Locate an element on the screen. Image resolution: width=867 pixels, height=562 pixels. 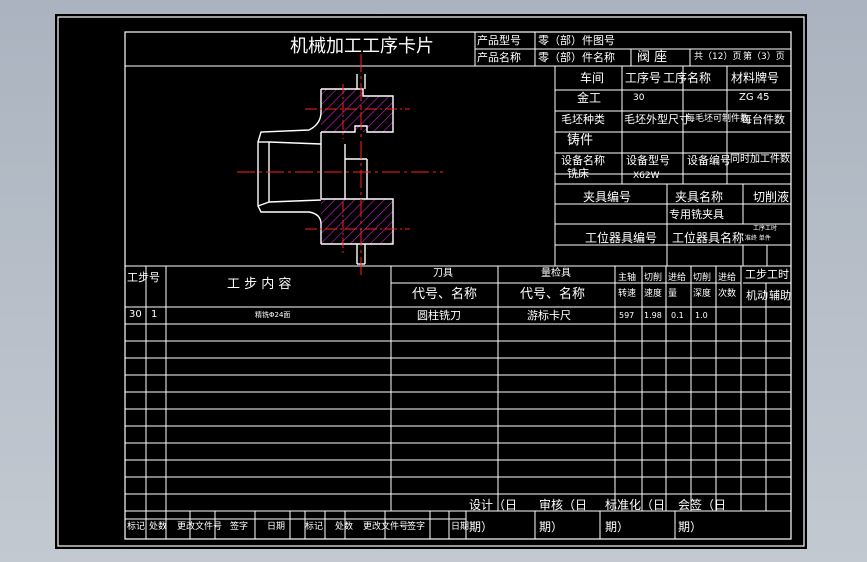
row-tool: 圆柱铣刀 is located at coordinates (439, 315).